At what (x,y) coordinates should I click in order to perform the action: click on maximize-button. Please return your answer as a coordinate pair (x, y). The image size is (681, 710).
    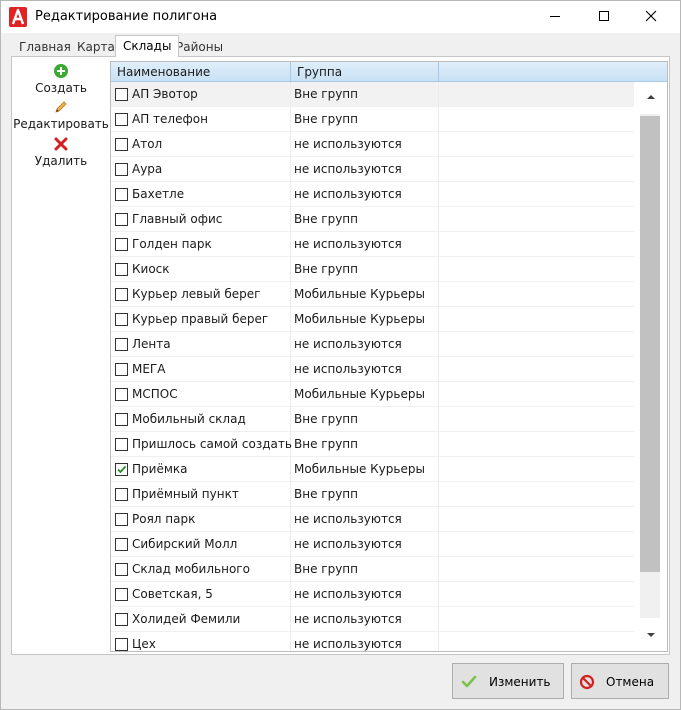
    Looking at the image, I should click on (604, 16).